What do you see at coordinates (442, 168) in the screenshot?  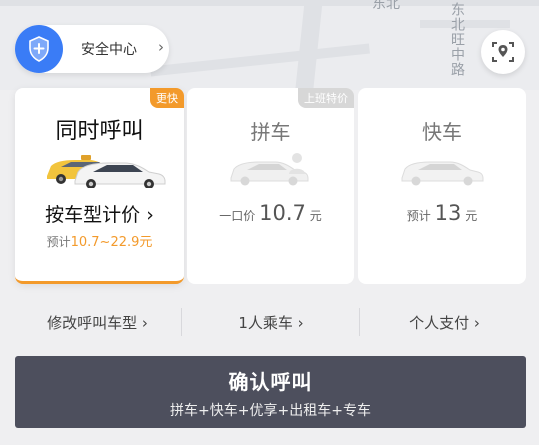 I see `express-car-icon` at bounding box center [442, 168].